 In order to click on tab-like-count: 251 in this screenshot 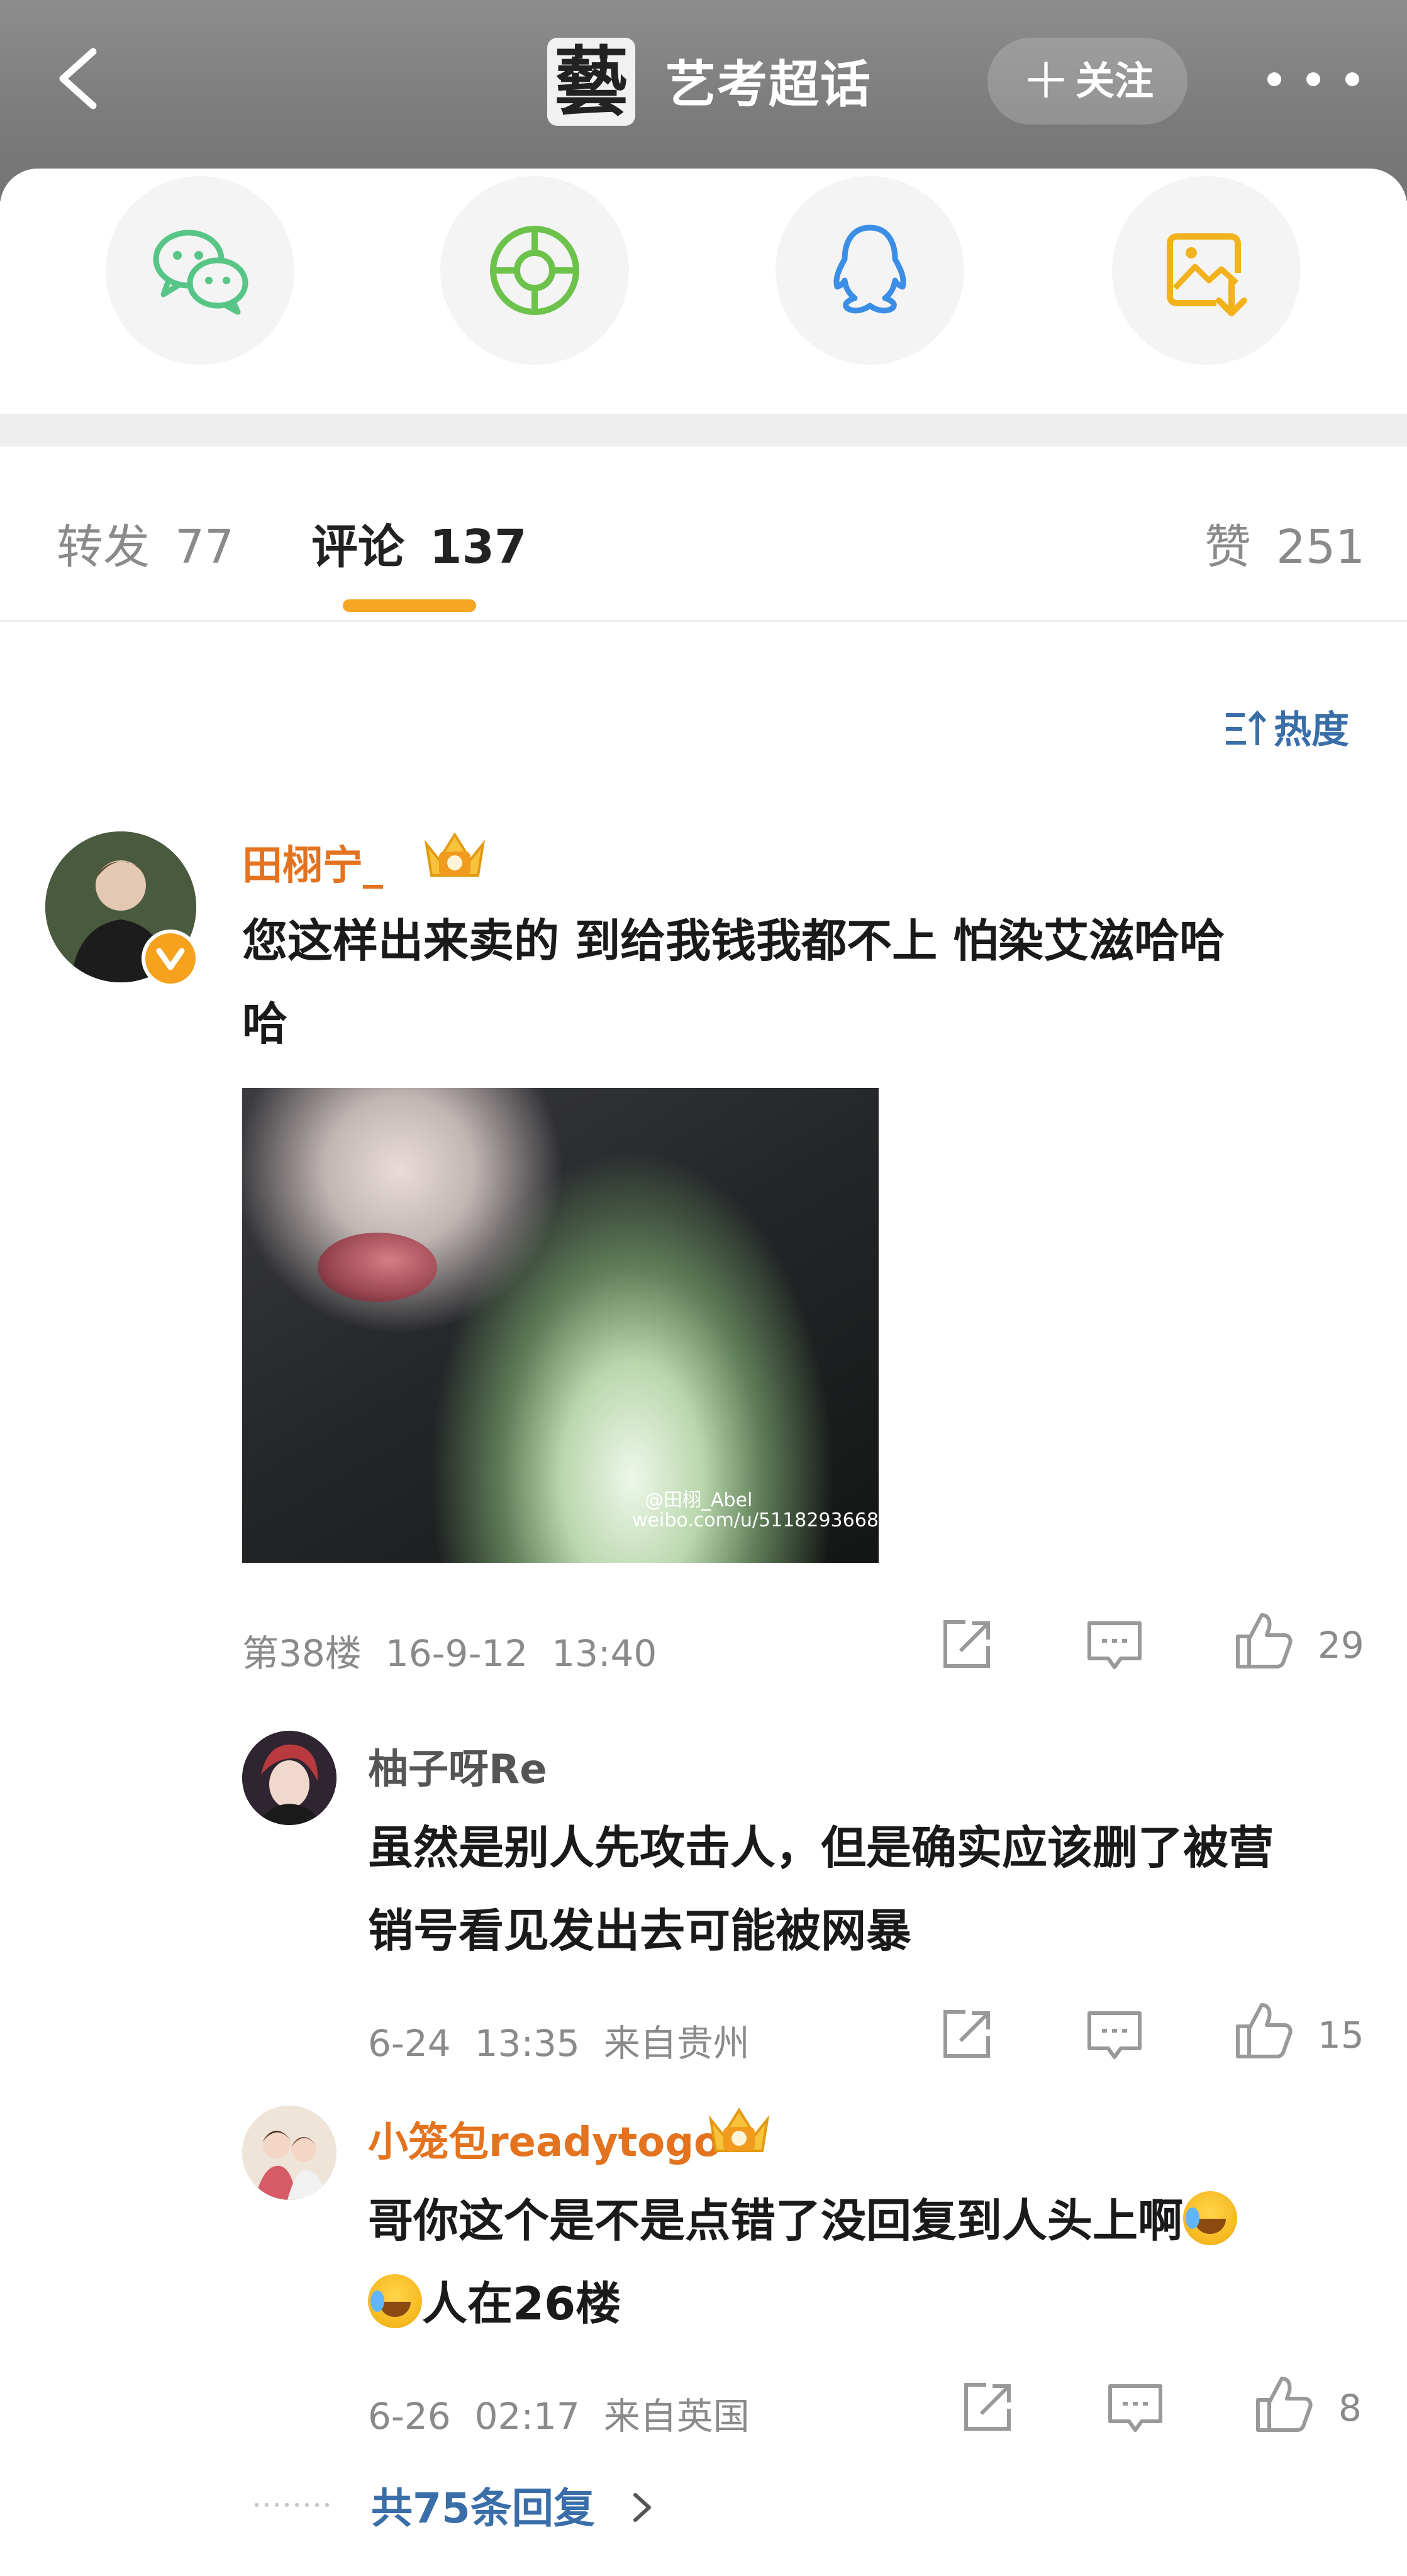, I will do `click(1320, 547)`.